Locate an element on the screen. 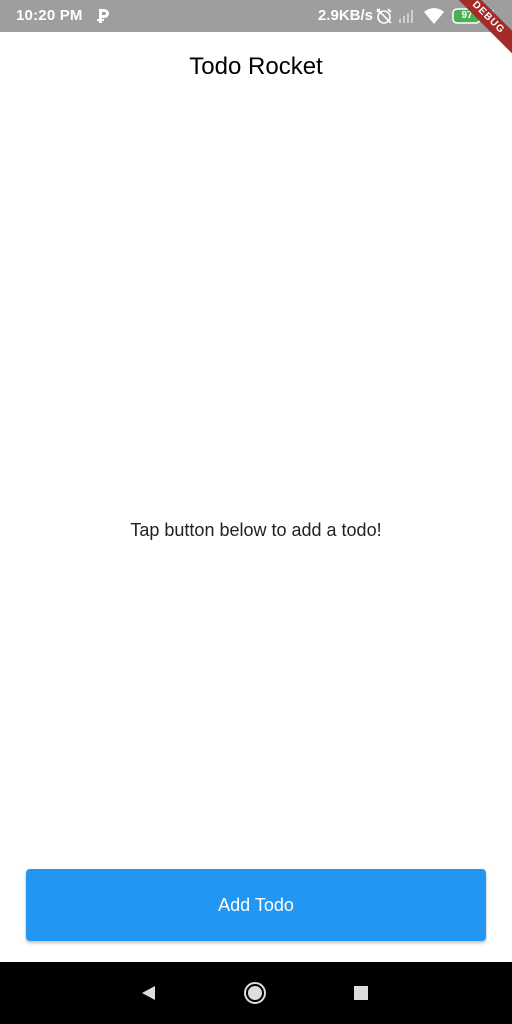  system-nav-bar is located at coordinates (256, 993).